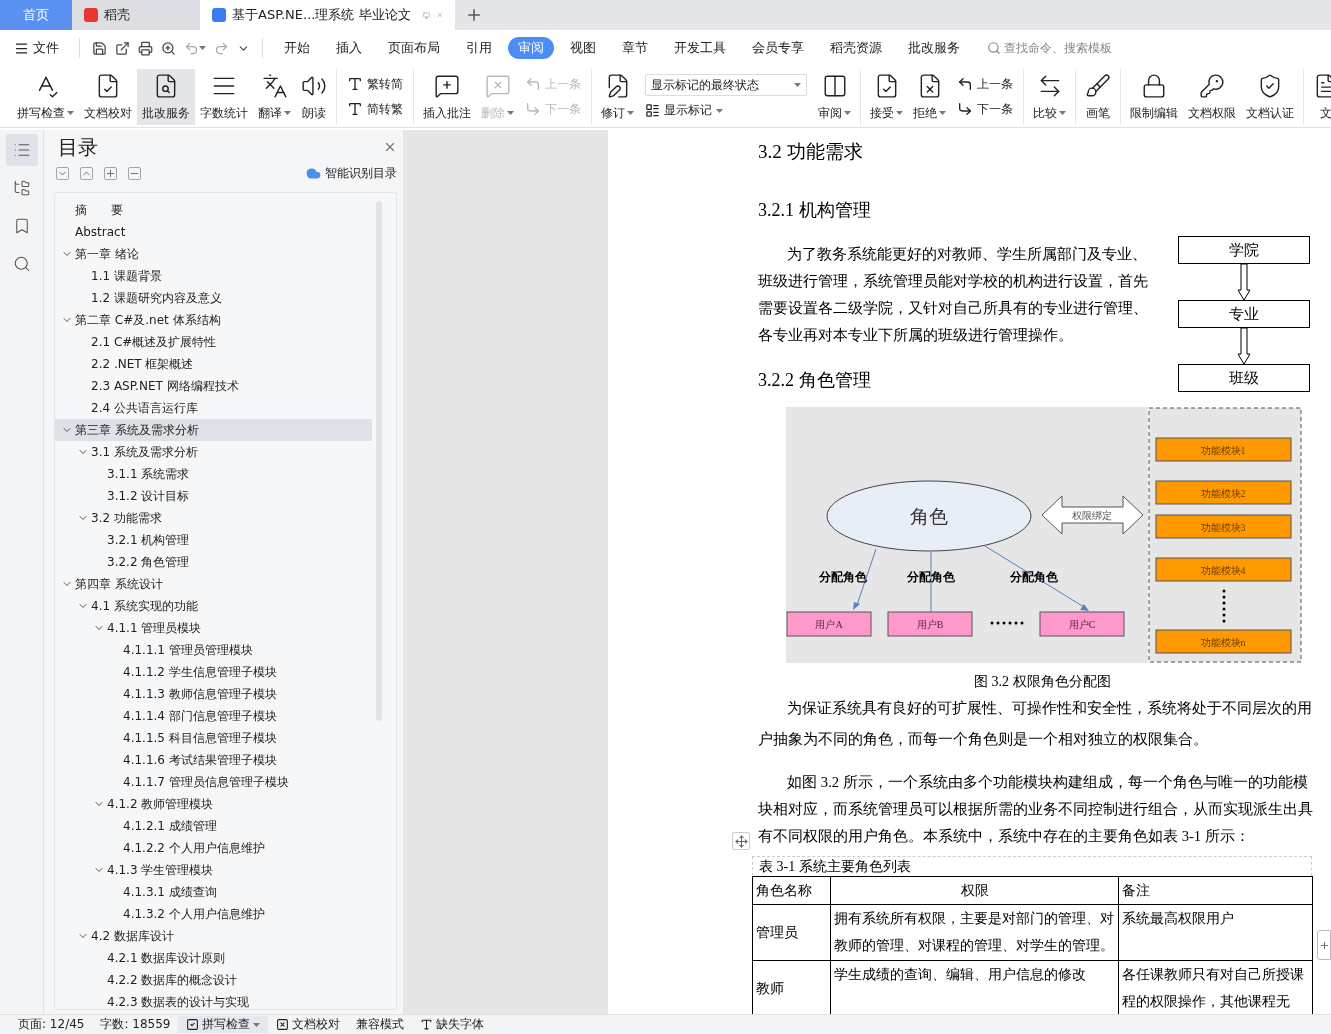 The image size is (1331, 1034). What do you see at coordinates (583, 48) in the screenshot?
I see `ribbon-tab: 视图` at bounding box center [583, 48].